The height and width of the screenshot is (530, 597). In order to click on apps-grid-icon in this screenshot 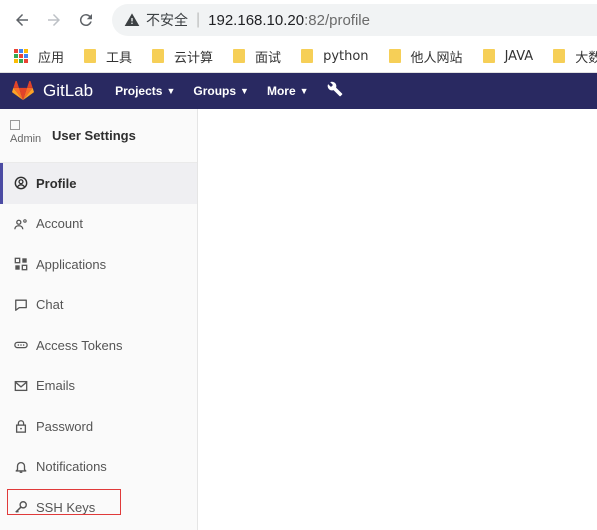, I will do `click(21, 56)`.